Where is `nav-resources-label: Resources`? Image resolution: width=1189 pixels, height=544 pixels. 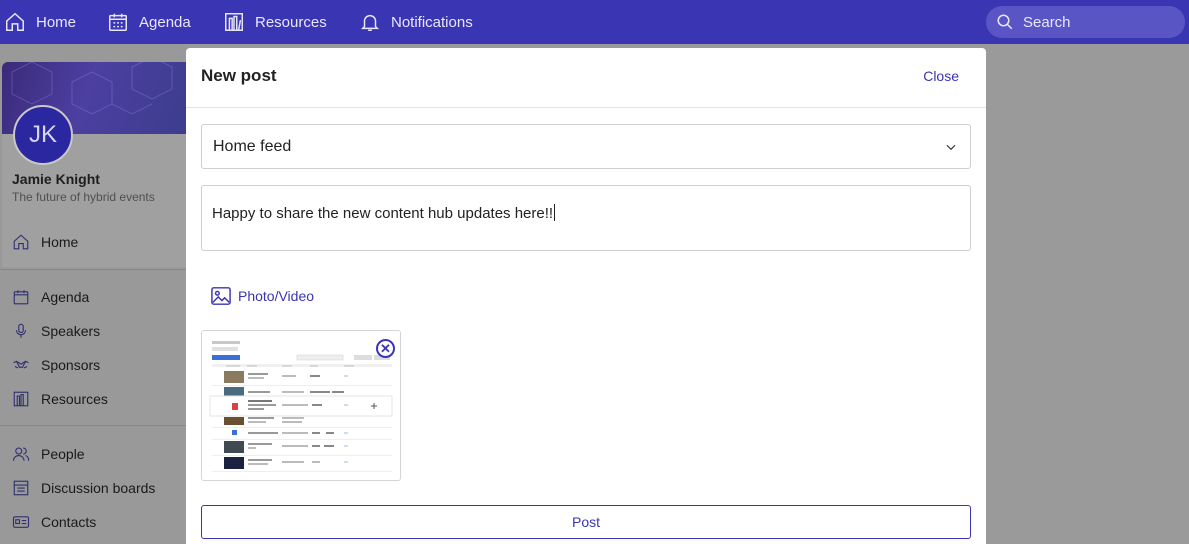
nav-resources-label: Resources is located at coordinates (291, 22).